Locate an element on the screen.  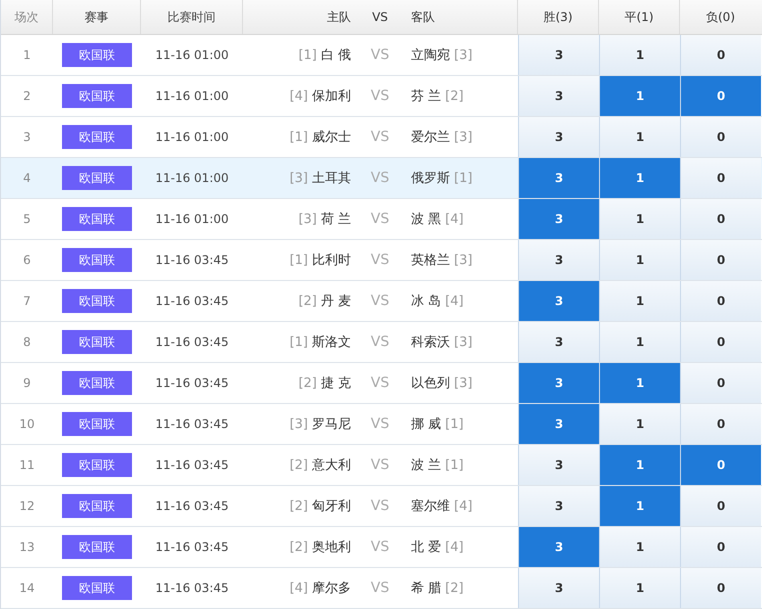
home-team: 白 俄 is located at coordinates (335, 55).